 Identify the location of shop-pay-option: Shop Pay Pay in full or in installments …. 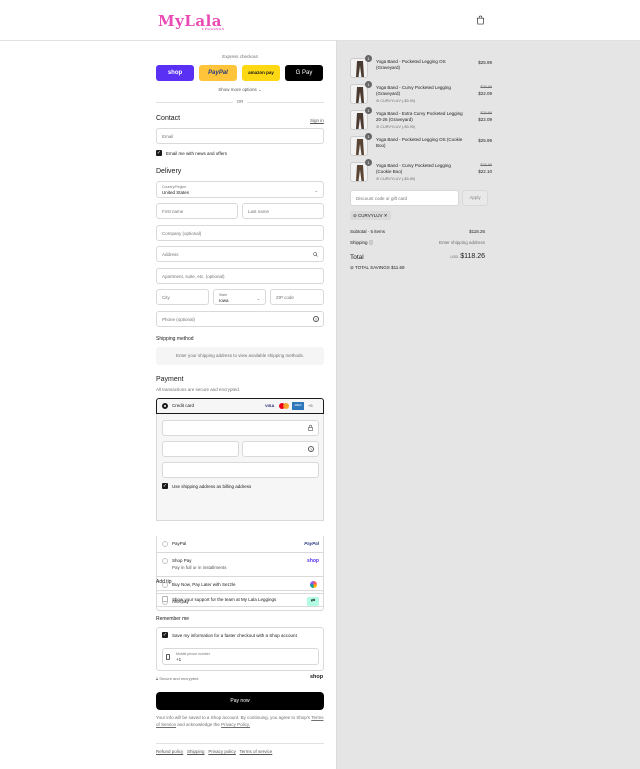
(240, 565).